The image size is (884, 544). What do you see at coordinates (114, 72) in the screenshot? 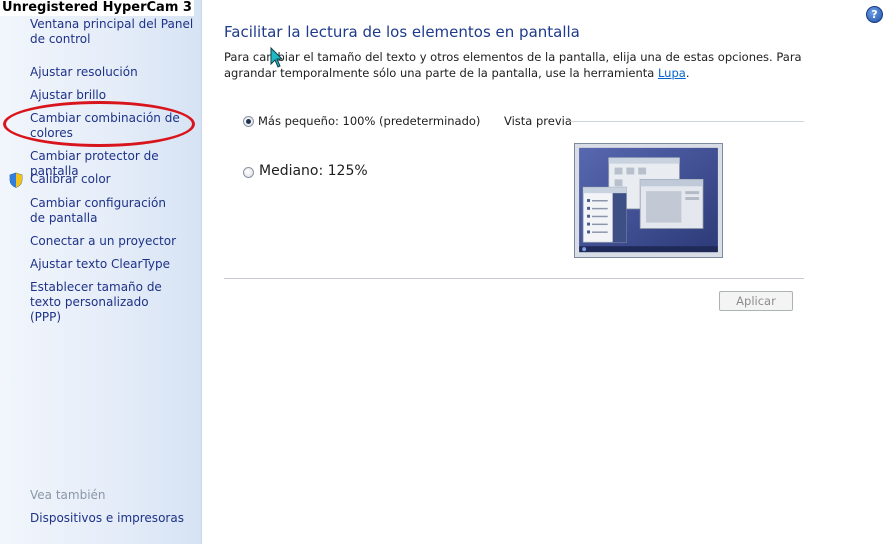
I see `sidebar-item-adjust-resolution: Ajustar resolución` at bounding box center [114, 72].